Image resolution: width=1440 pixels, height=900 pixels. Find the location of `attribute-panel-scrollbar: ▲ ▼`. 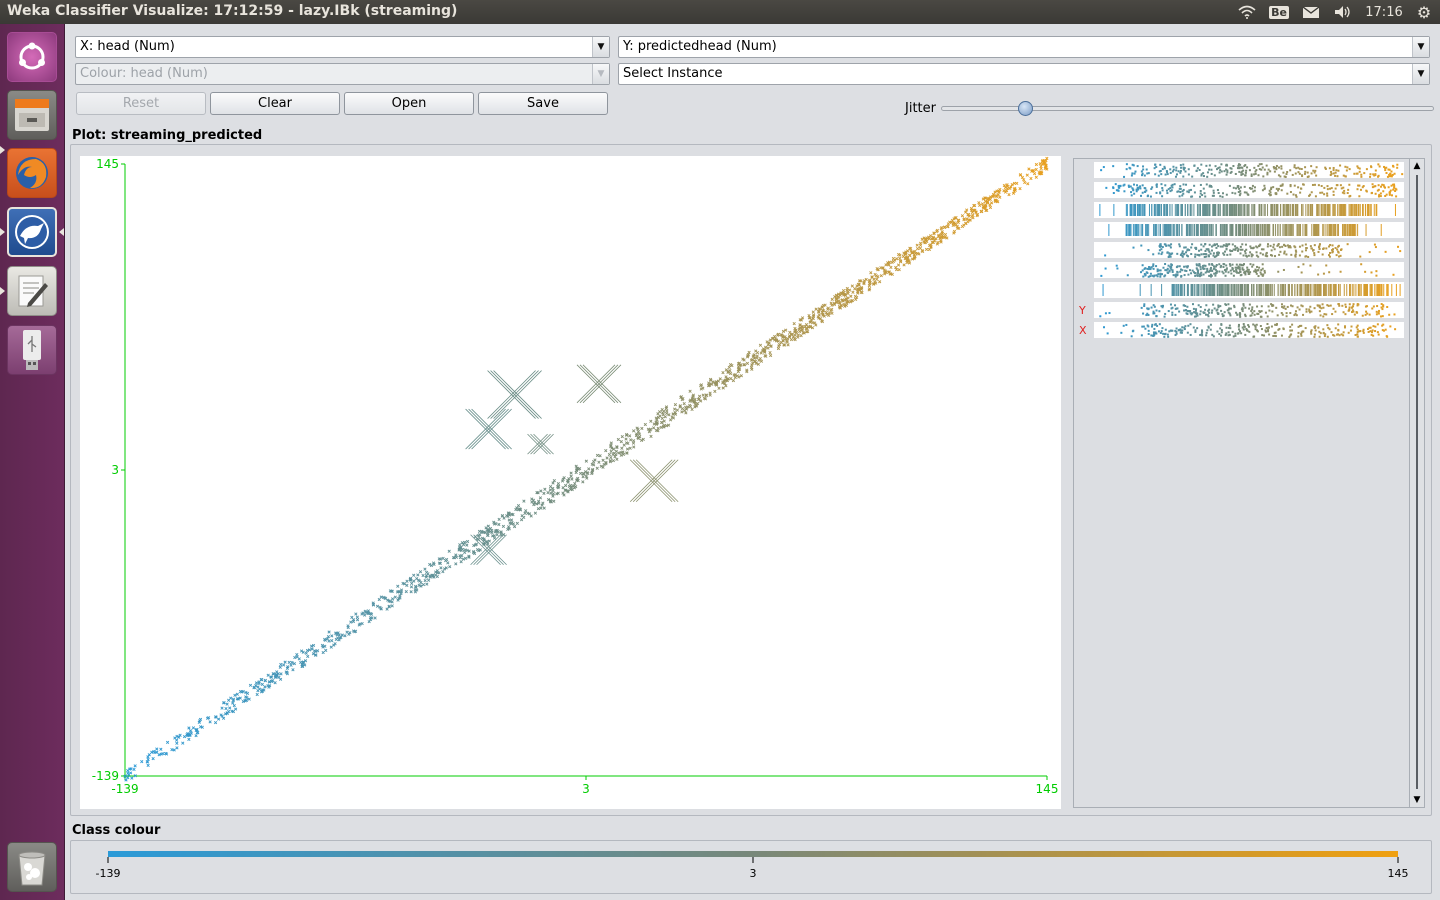

attribute-panel-scrollbar: ▲ ▼ is located at coordinates (1417, 483).